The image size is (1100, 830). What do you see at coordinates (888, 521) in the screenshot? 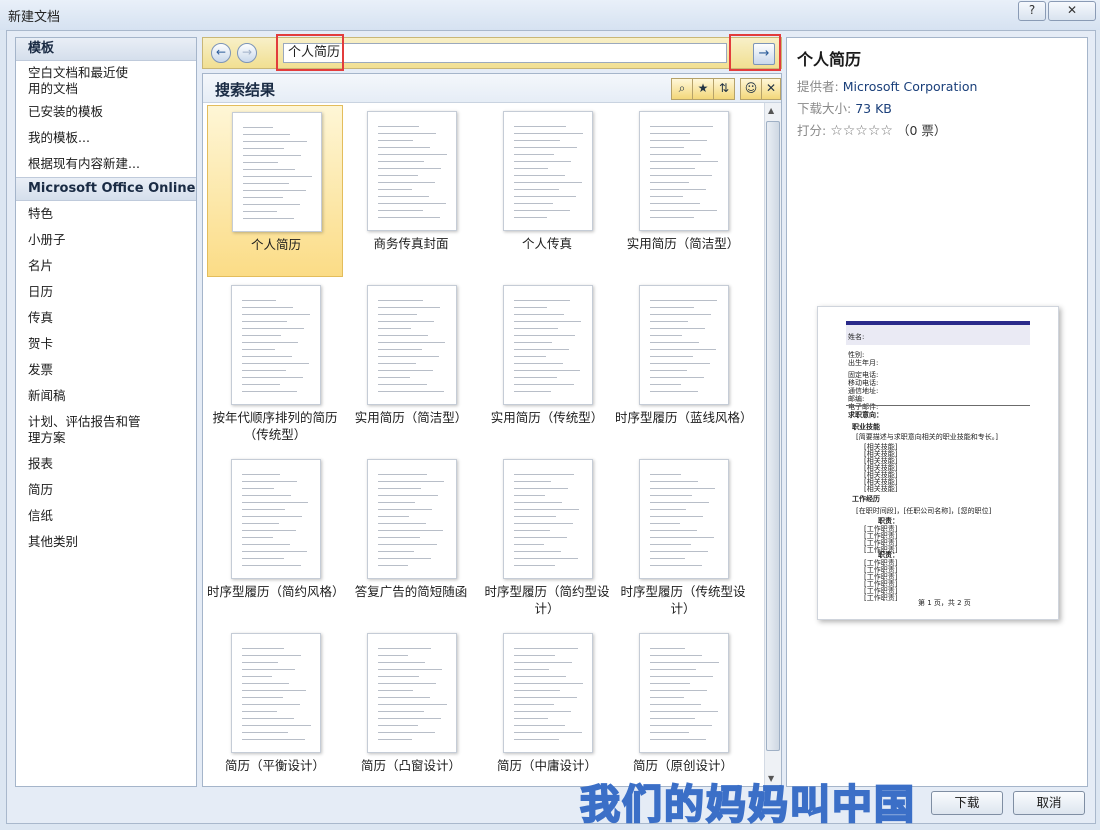
I see `preview-duty-label: 职责：` at bounding box center [888, 521].